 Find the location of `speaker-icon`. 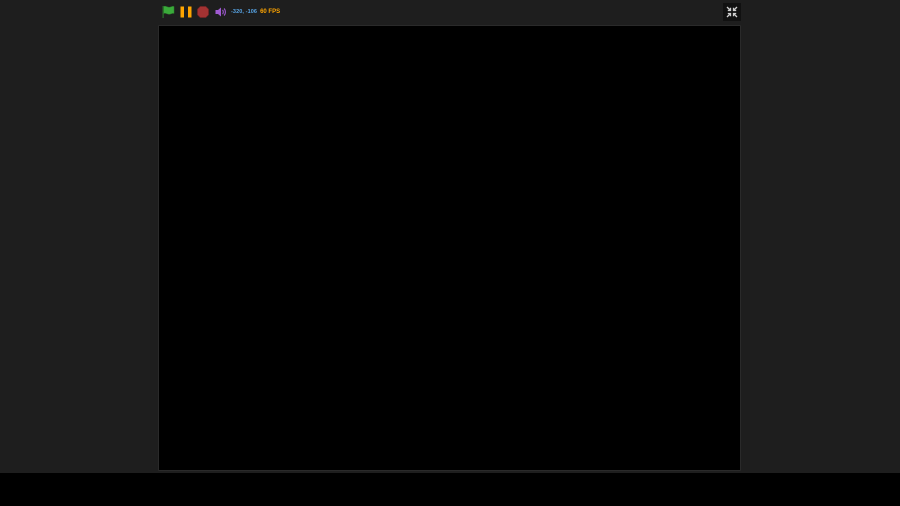

speaker-icon is located at coordinates (220, 12).